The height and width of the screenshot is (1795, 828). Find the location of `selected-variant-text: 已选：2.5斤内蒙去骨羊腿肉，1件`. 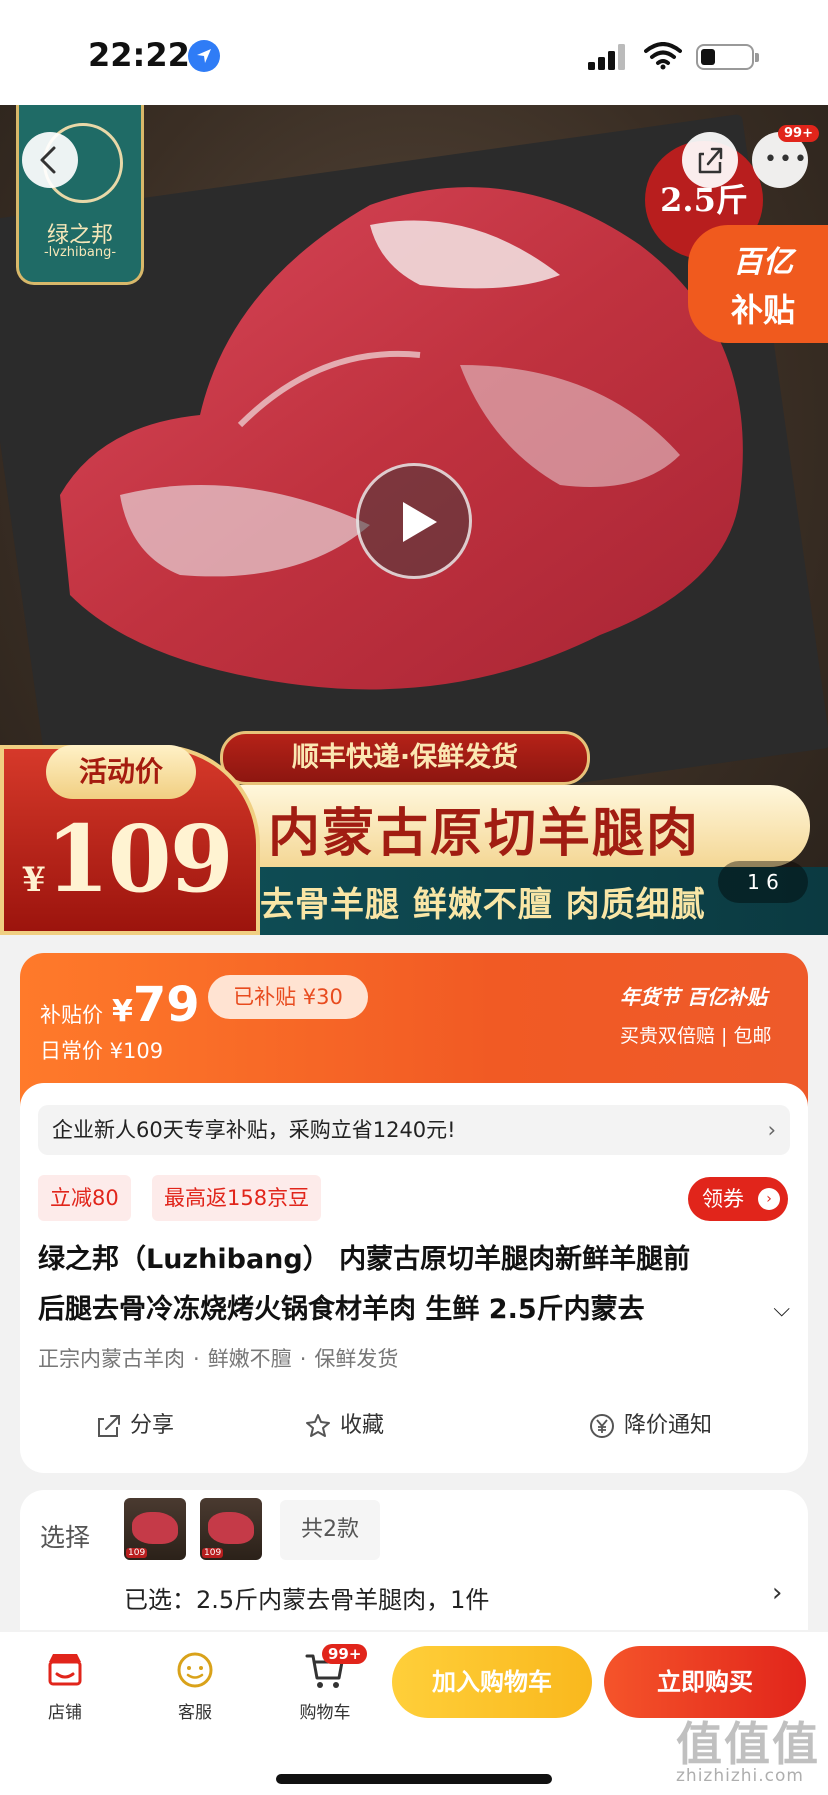

selected-variant-text: 已选：2.5斤内蒙去骨羊腿肉，1件 is located at coordinates (307, 1600).